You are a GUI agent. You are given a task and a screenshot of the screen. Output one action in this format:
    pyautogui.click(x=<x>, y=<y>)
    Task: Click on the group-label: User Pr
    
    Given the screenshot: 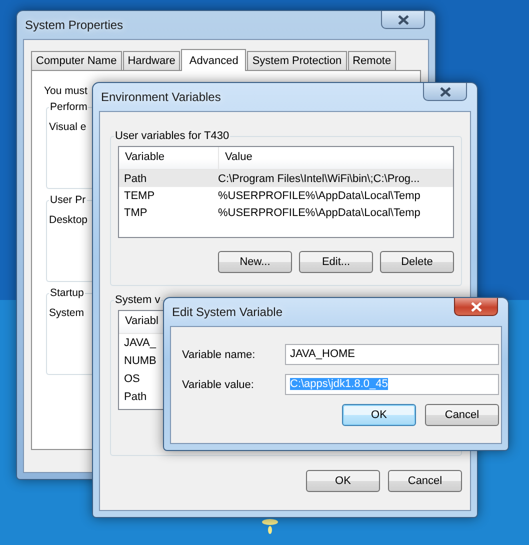 What is the action you would take?
    pyautogui.click(x=68, y=200)
    